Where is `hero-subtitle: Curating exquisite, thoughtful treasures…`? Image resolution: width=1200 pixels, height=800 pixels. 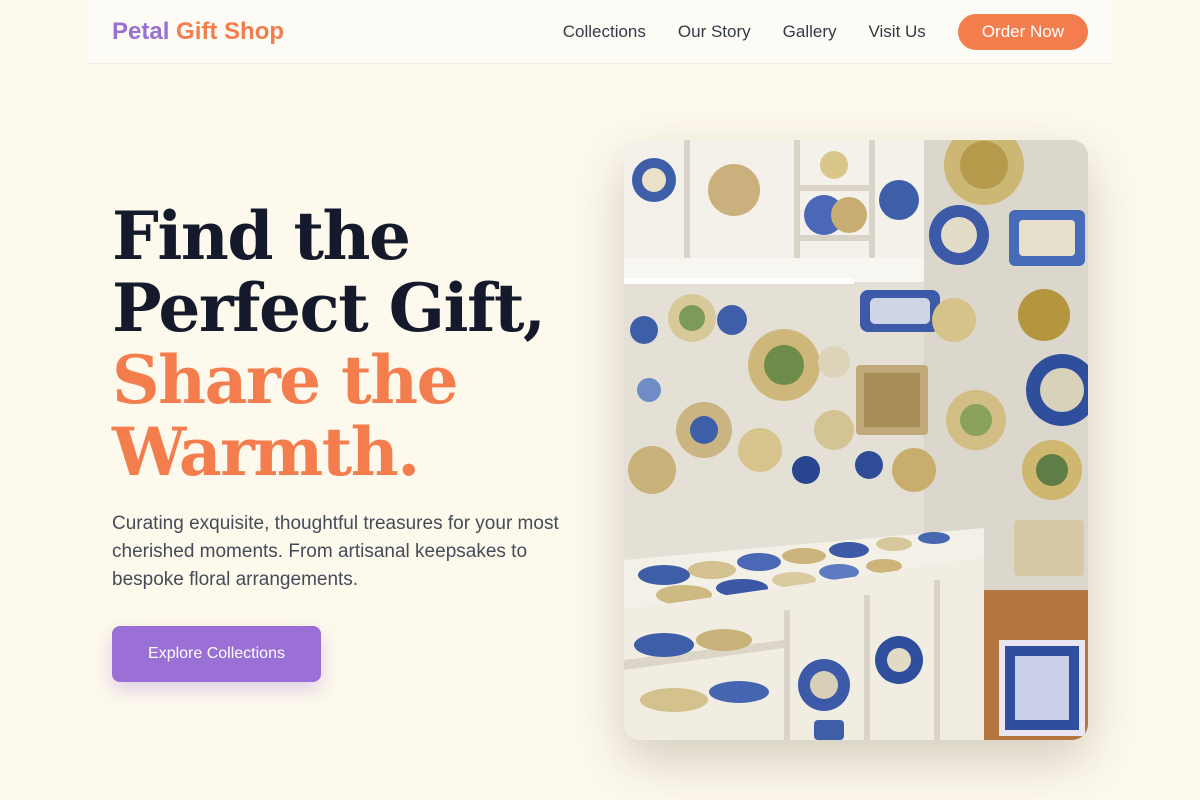
hero-subtitle: Curating exquisite, thoughtful treasures… is located at coordinates (335, 551).